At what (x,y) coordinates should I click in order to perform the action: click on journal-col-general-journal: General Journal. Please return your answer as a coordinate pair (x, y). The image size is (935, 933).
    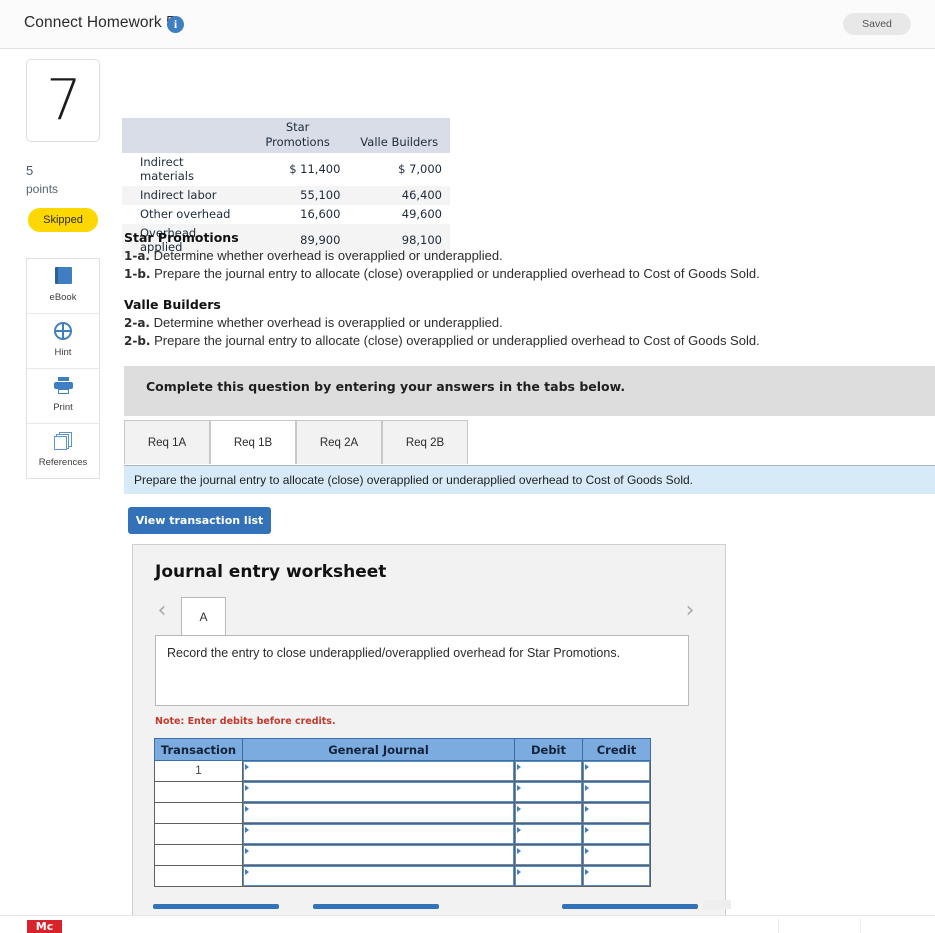
    Looking at the image, I should click on (378, 749).